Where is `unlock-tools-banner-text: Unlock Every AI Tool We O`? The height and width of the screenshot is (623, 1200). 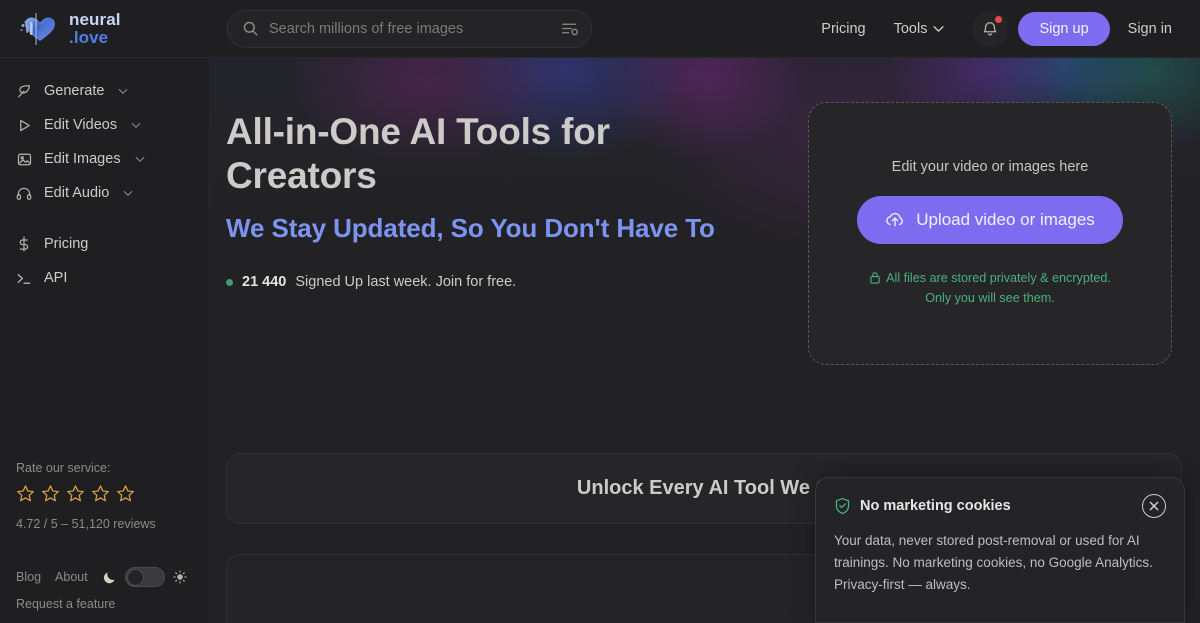
unlock-tools-banner-text: Unlock Every AI Tool We O is located at coordinates (704, 488).